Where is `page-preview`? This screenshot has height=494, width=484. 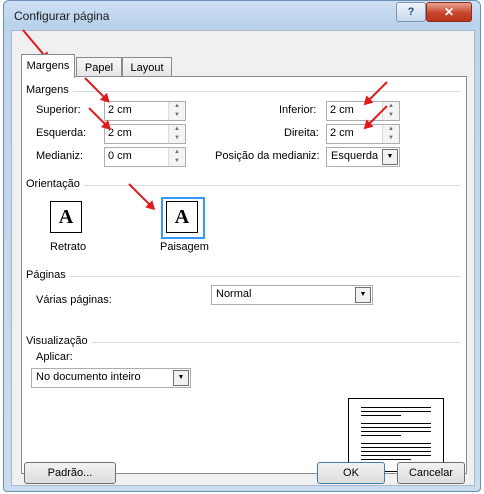
page-preview is located at coordinates (396, 435).